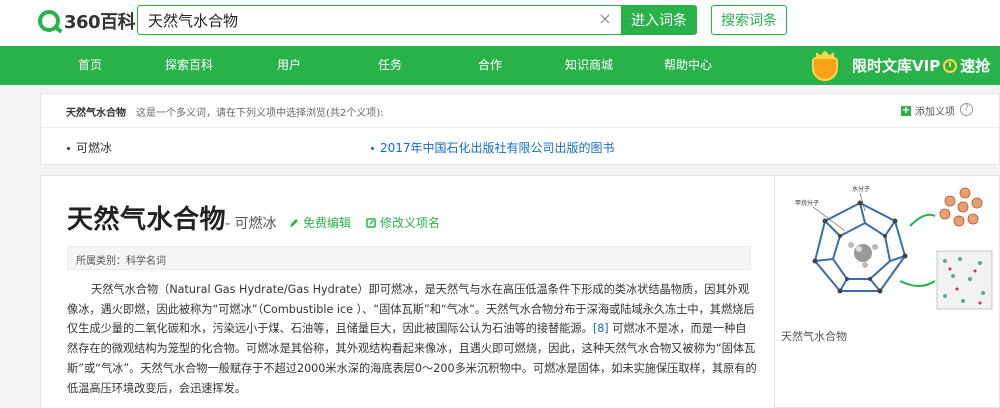  What do you see at coordinates (497, 148) in the screenshot?
I see `sense-item-label: 2017年中国石化出版社有限公司出版的图书` at bounding box center [497, 148].